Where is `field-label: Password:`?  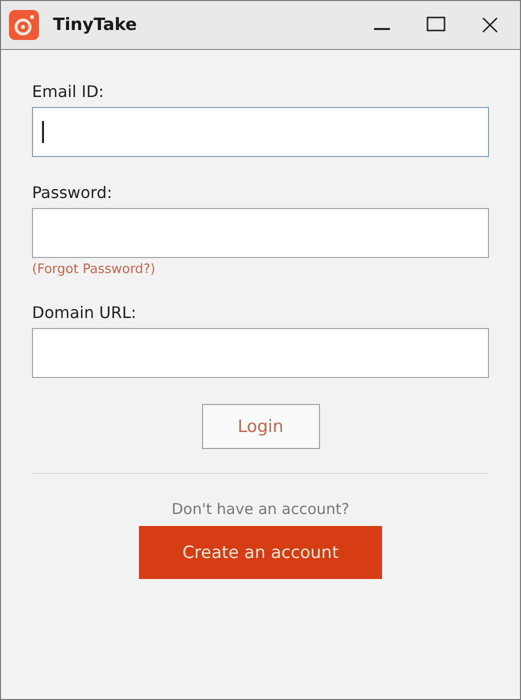
field-label: Password: is located at coordinates (73, 192).